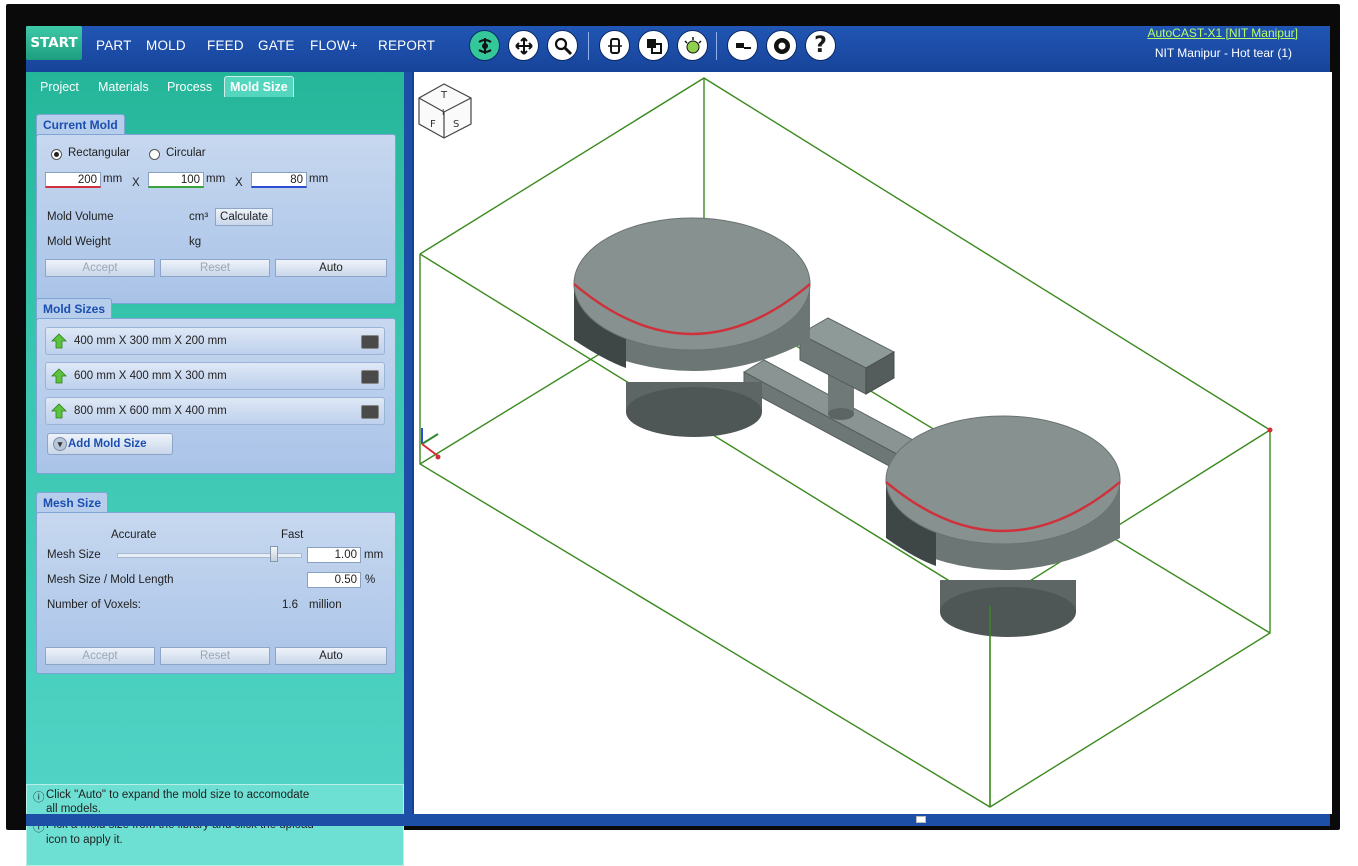 The image size is (1358, 866). What do you see at coordinates (742, 45) in the screenshot?
I see `measure-icon` at bounding box center [742, 45].